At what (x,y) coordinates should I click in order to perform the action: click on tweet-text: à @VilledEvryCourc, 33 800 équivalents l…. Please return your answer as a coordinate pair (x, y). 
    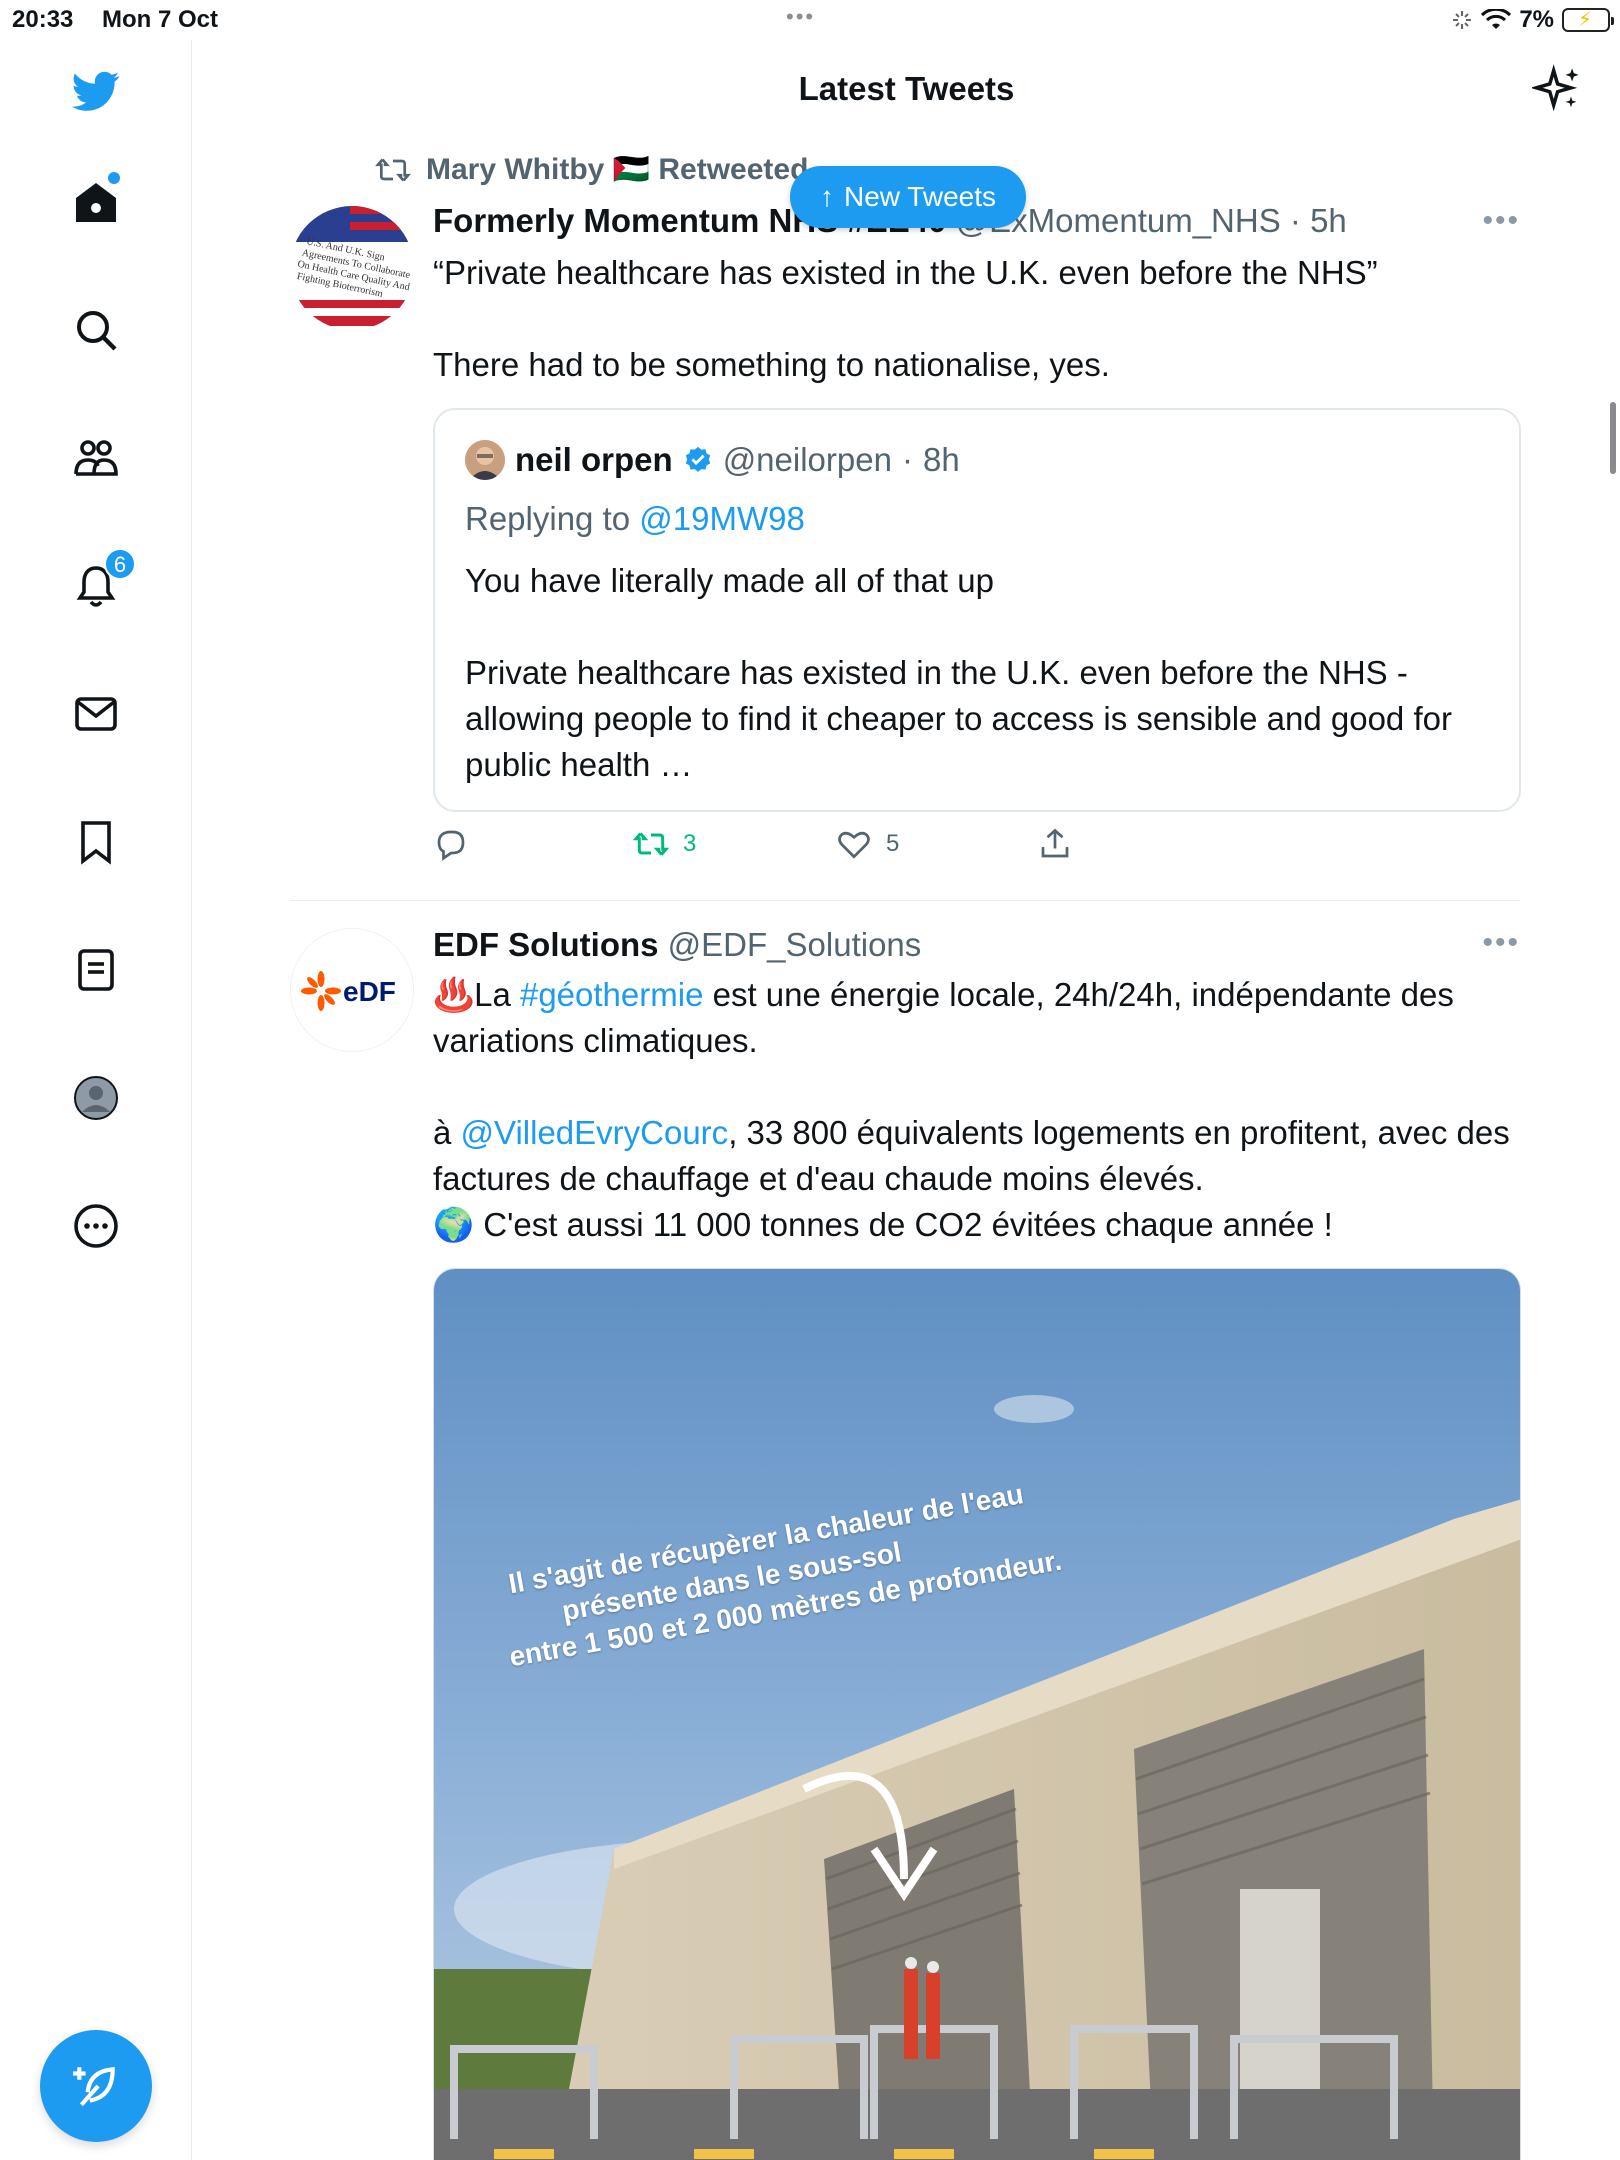
    Looking at the image, I should click on (976, 1155).